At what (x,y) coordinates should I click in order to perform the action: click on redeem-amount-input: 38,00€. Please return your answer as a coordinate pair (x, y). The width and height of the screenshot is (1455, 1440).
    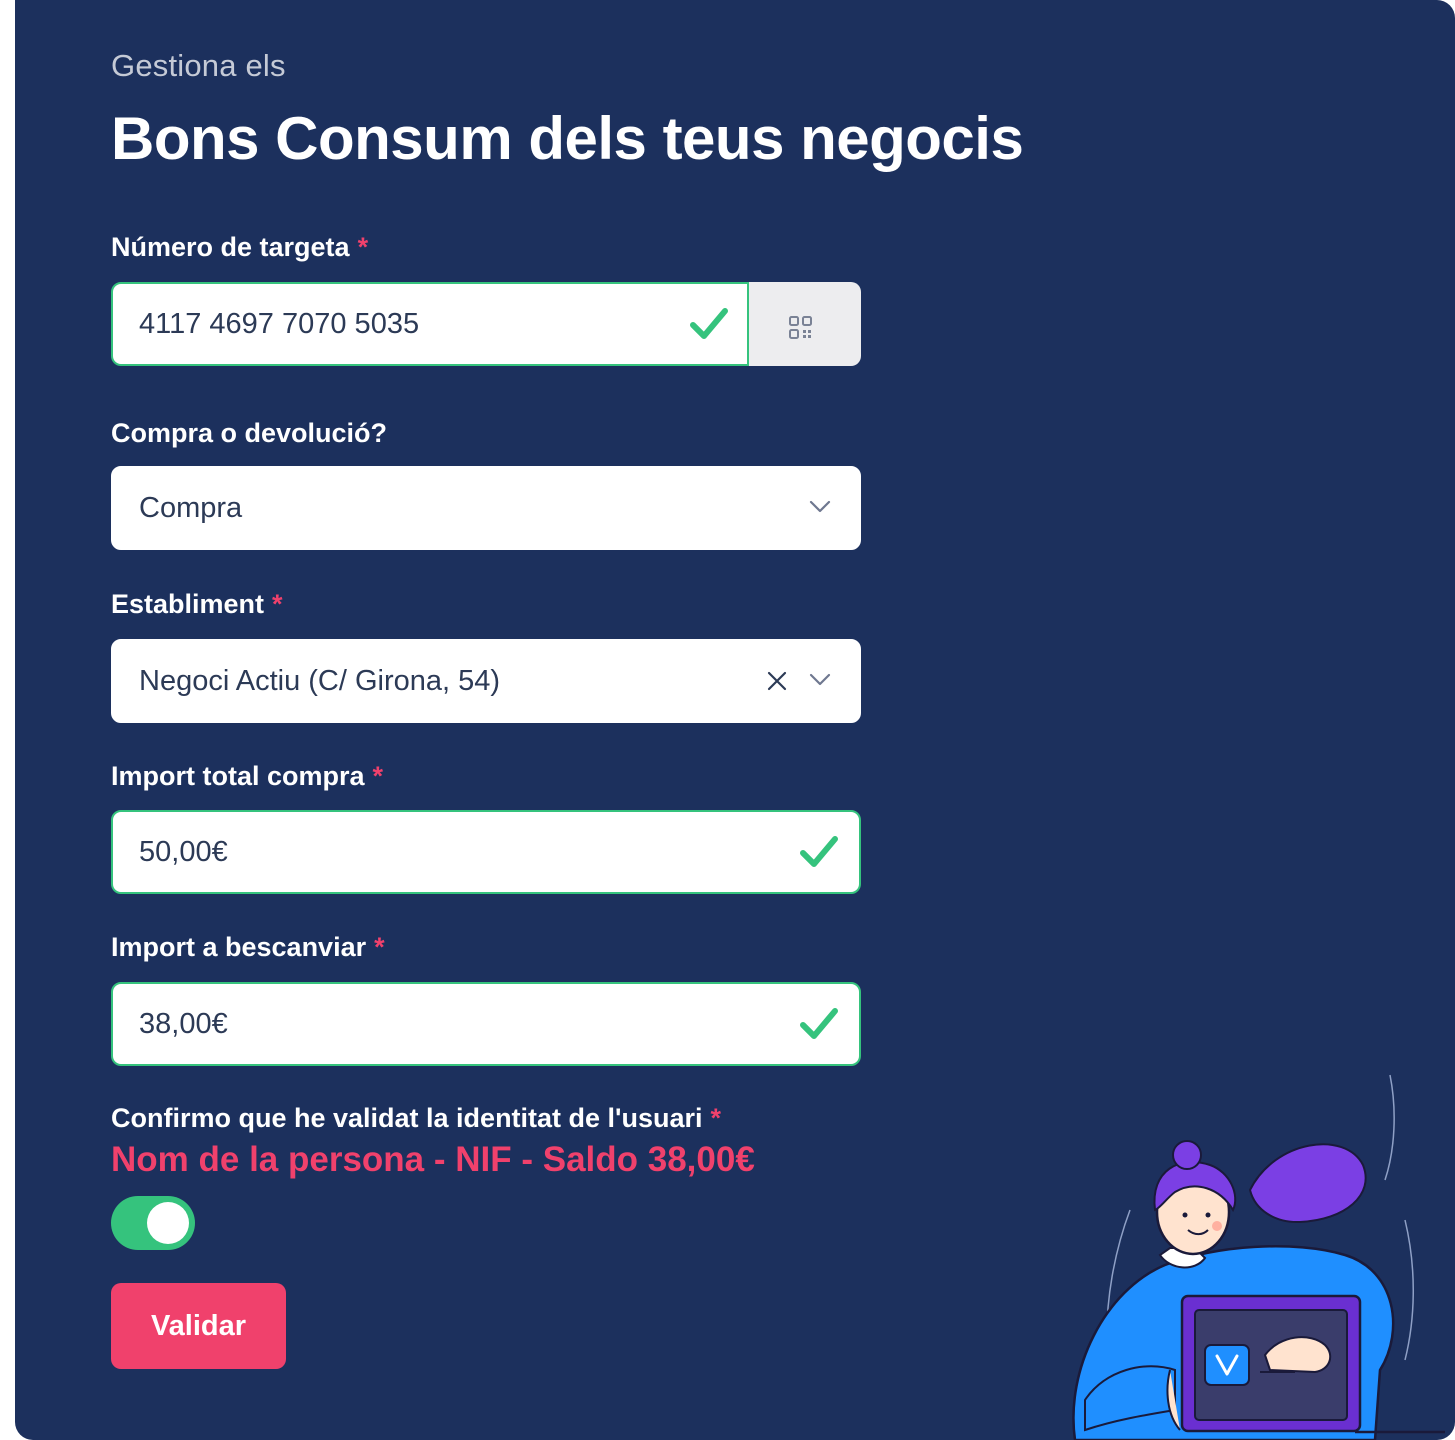
    Looking at the image, I should click on (486, 1024).